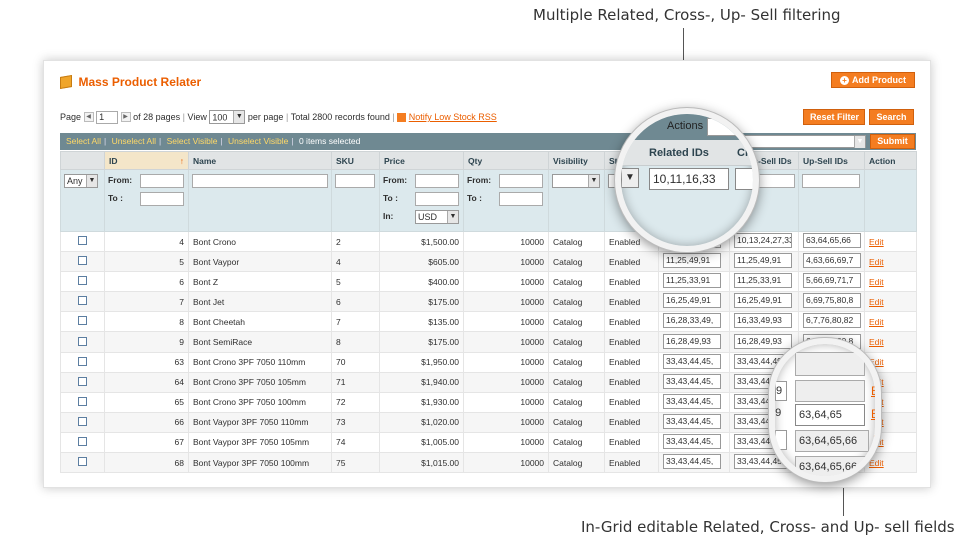 This screenshot has height=539, width=971. What do you see at coordinates (763, 301) in the screenshot?
I see `cross-ids-input: 16,25,49,91` at bounding box center [763, 301].